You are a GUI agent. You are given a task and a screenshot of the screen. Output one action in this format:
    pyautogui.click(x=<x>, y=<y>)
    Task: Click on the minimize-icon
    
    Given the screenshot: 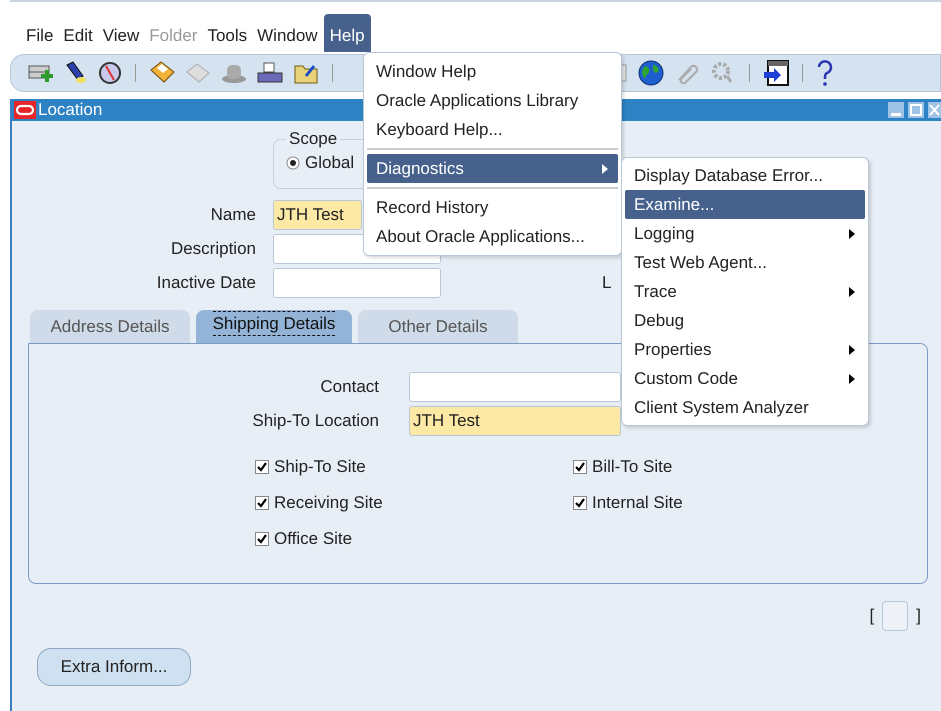 What is the action you would take?
    pyautogui.click(x=896, y=110)
    